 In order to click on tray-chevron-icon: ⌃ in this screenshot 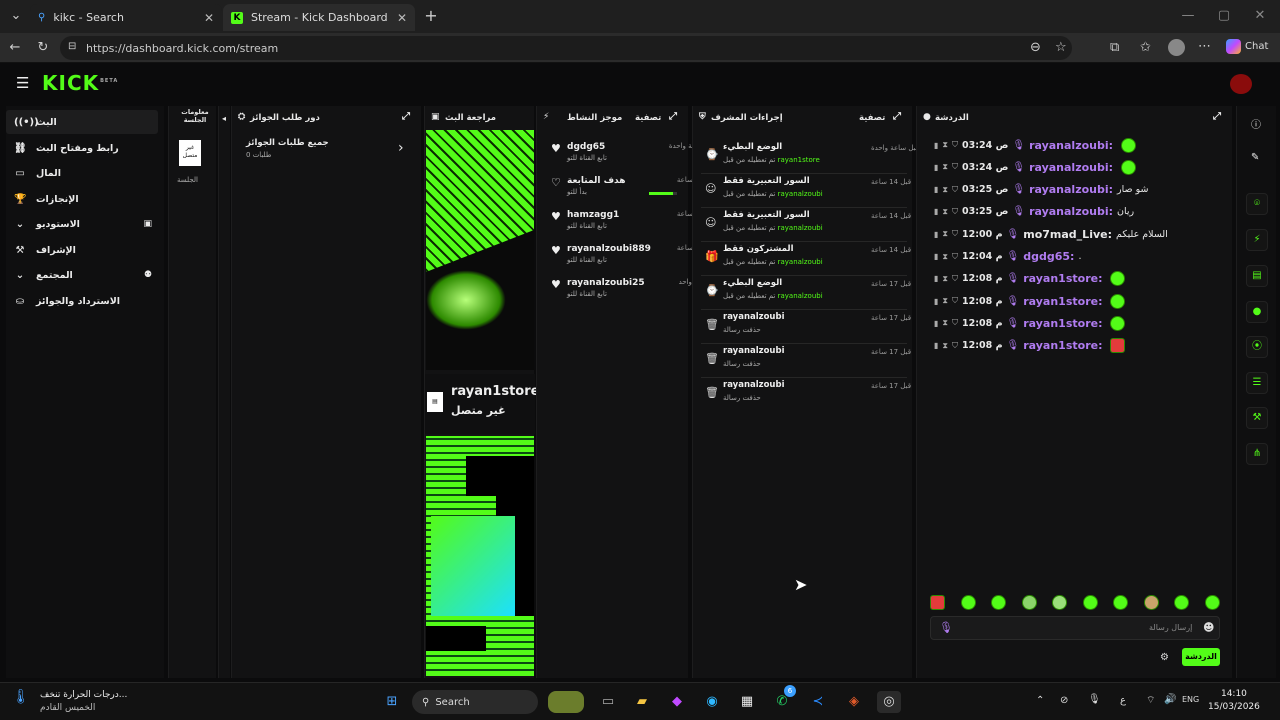, I will do `click(1040, 700)`.